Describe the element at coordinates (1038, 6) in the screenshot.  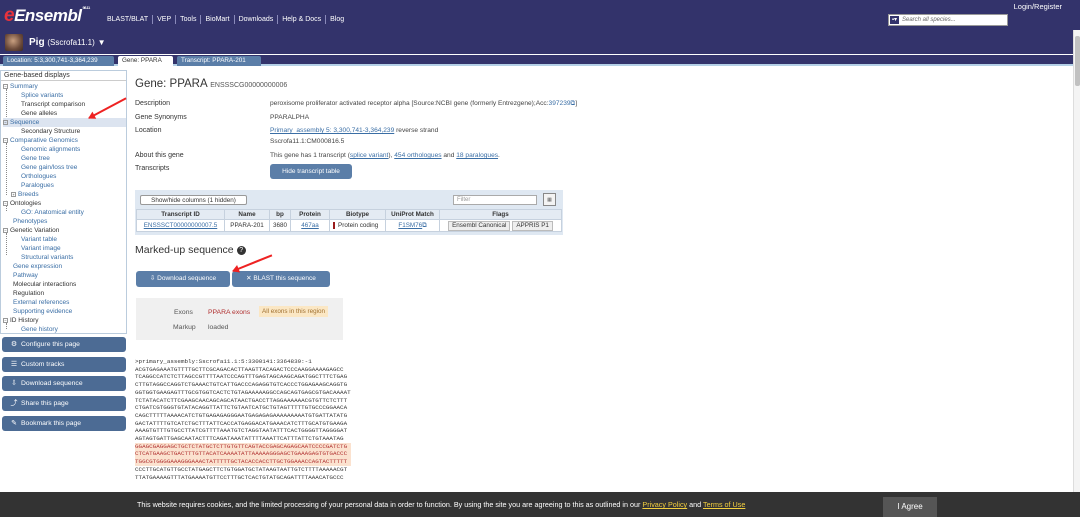
I see `login-link: Login/Register` at that location.